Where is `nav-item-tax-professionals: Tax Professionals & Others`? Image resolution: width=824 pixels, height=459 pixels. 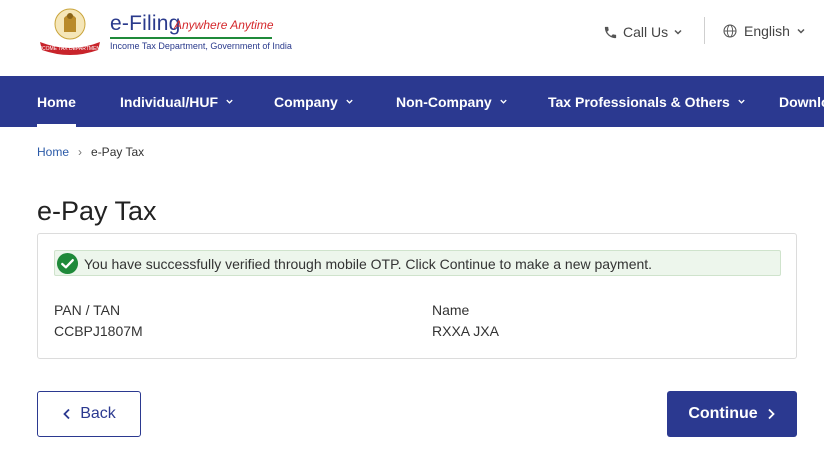 nav-item-tax-professionals: Tax Professionals & Others is located at coordinates (647, 101).